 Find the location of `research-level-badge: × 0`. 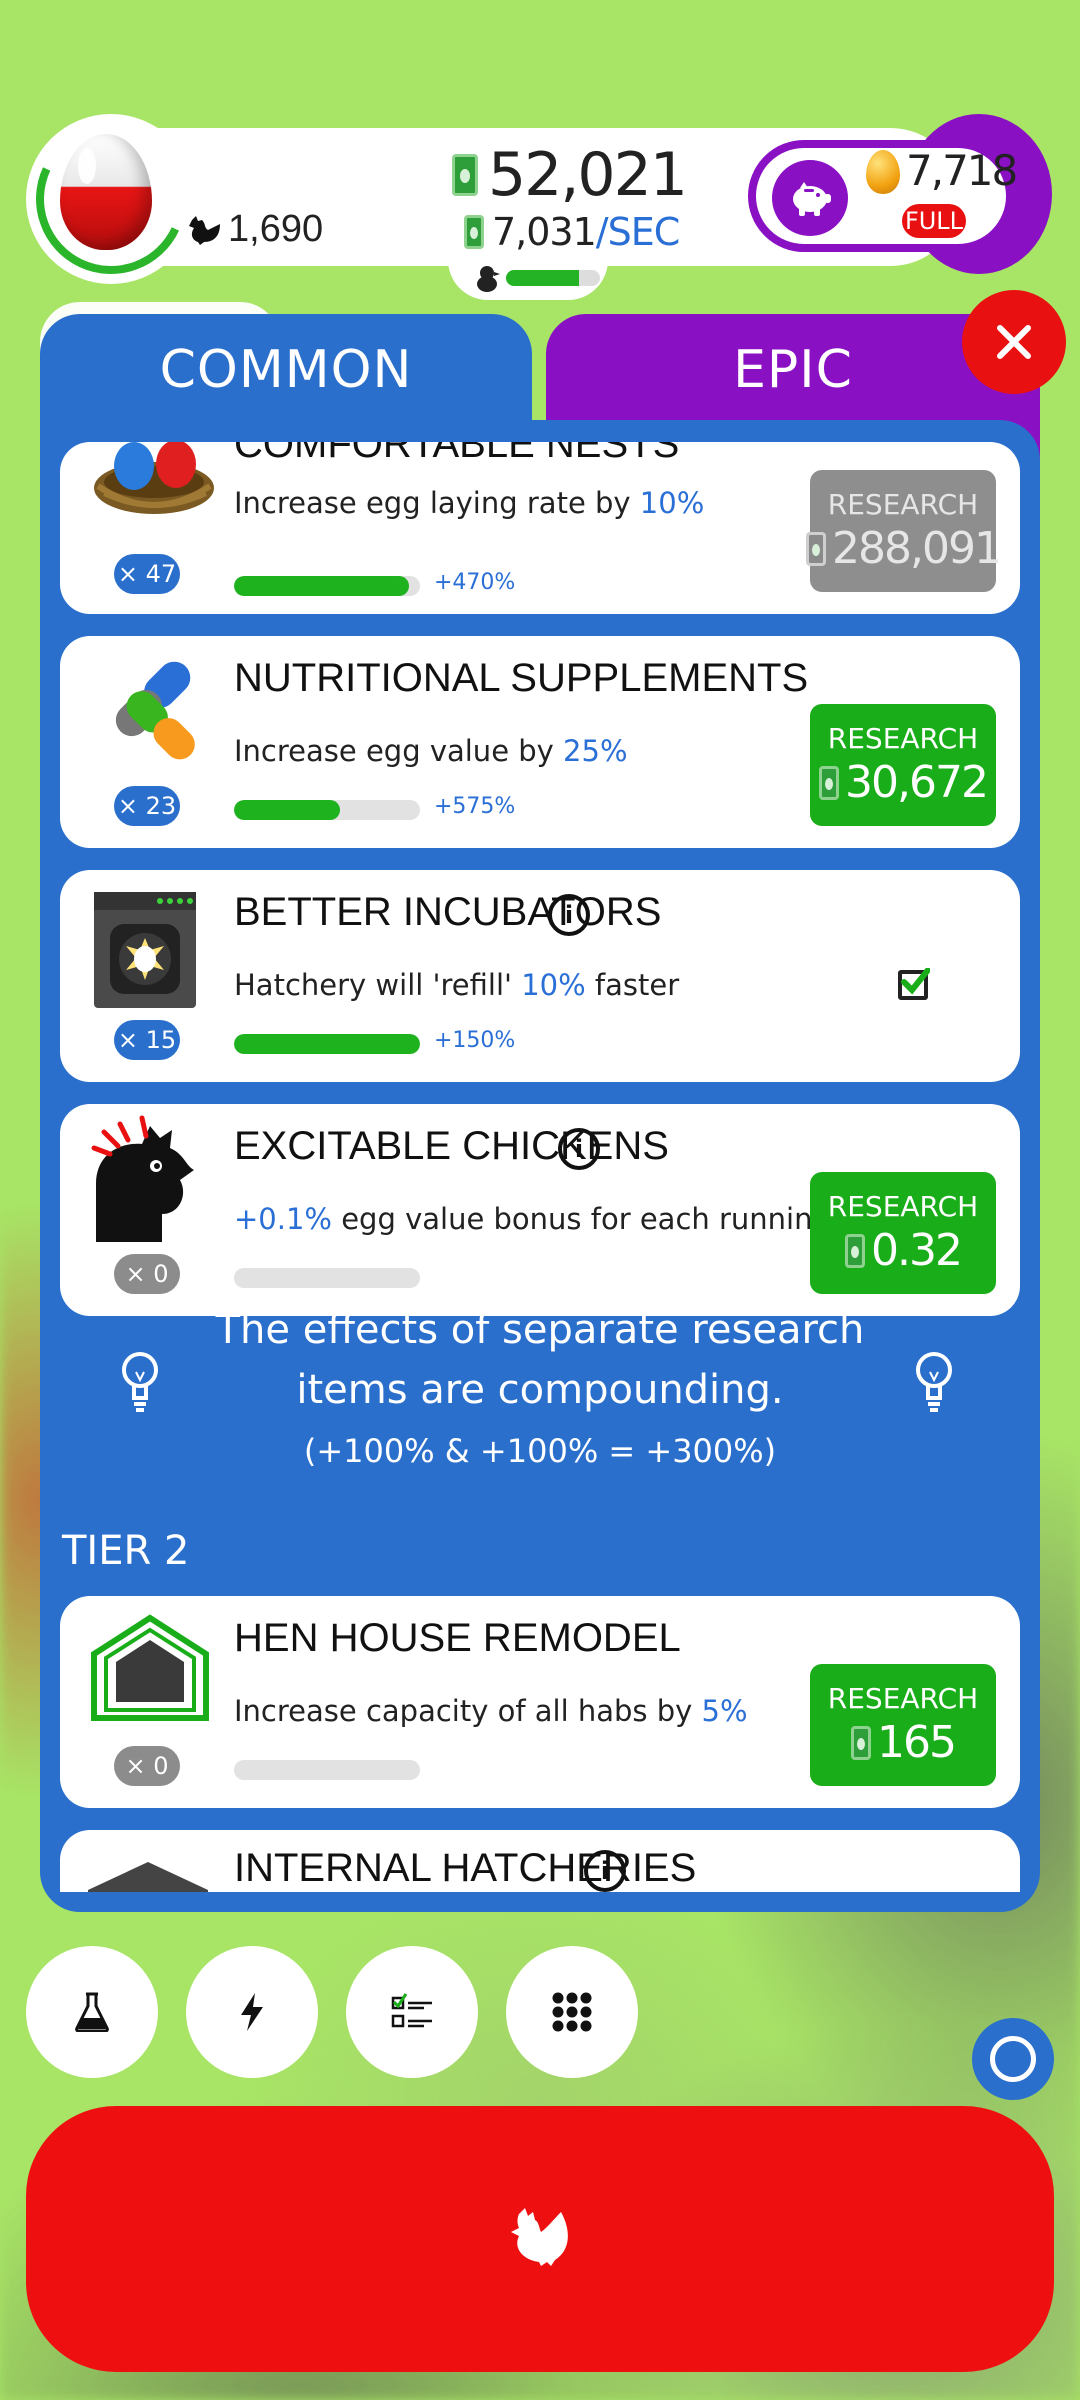

research-level-badge: × 0 is located at coordinates (147, 1274).